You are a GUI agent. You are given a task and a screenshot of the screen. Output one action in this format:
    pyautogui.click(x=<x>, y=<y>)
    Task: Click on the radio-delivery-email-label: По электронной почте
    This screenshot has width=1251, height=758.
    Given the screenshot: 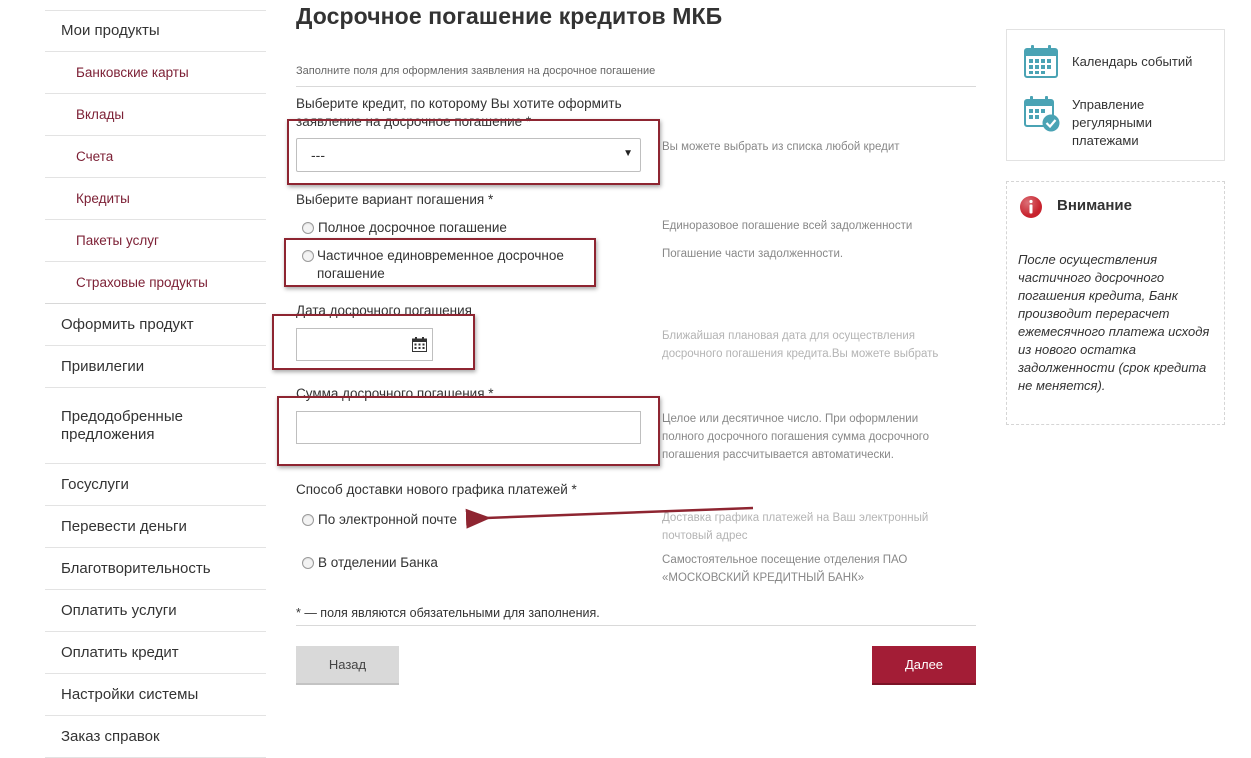 What is the action you would take?
    pyautogui.click(x=388, y=519)
    